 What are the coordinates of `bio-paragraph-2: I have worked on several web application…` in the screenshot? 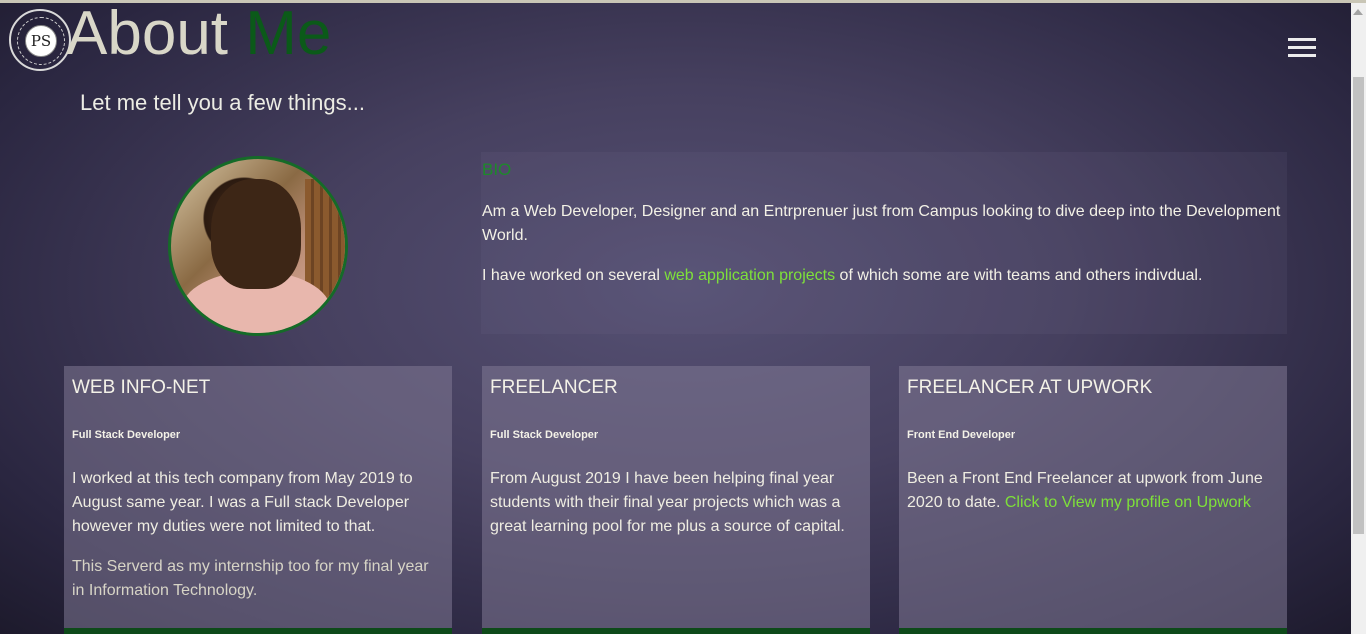 It's located at (842, 275).